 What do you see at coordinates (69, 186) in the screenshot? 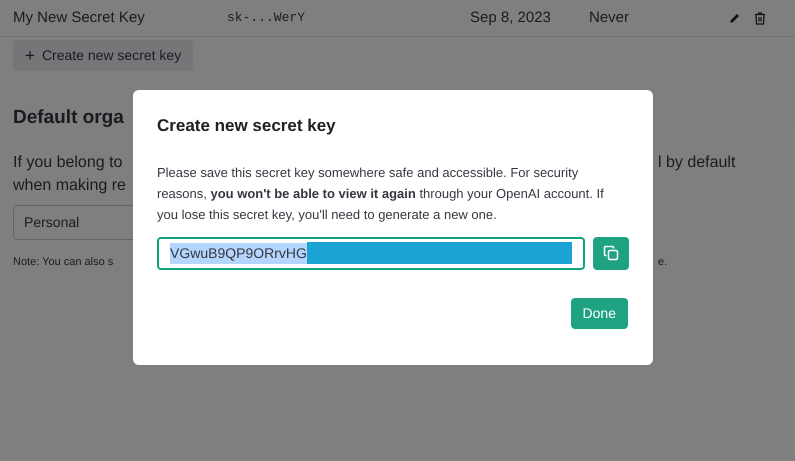
I see `description-text: when making re` at bounding box center [69, 186].